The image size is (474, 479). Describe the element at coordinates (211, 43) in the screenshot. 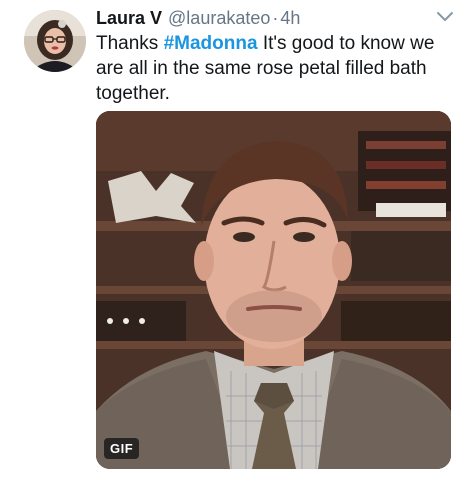

I see `hashtag-link: #Madonna` at that location.